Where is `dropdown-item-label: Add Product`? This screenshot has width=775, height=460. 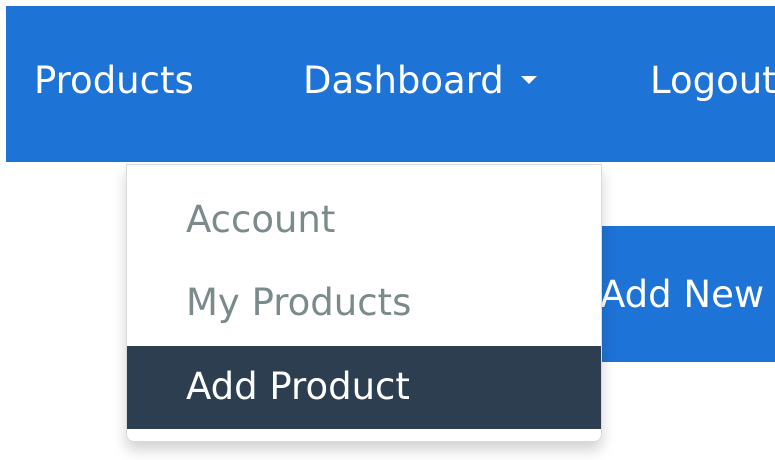
dropdown-item-label: Add Product is located at coordinates (298, 386).